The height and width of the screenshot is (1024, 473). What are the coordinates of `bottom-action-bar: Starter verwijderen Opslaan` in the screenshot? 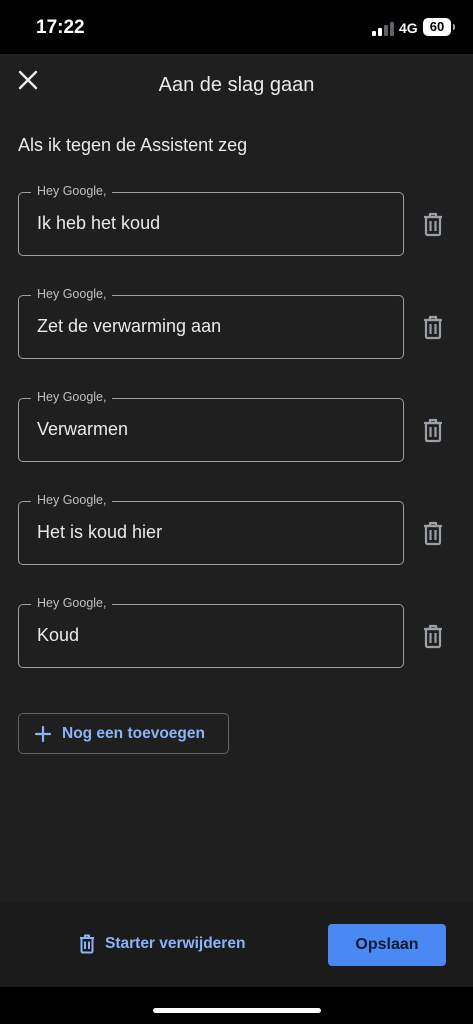 It's located at (236, 945).